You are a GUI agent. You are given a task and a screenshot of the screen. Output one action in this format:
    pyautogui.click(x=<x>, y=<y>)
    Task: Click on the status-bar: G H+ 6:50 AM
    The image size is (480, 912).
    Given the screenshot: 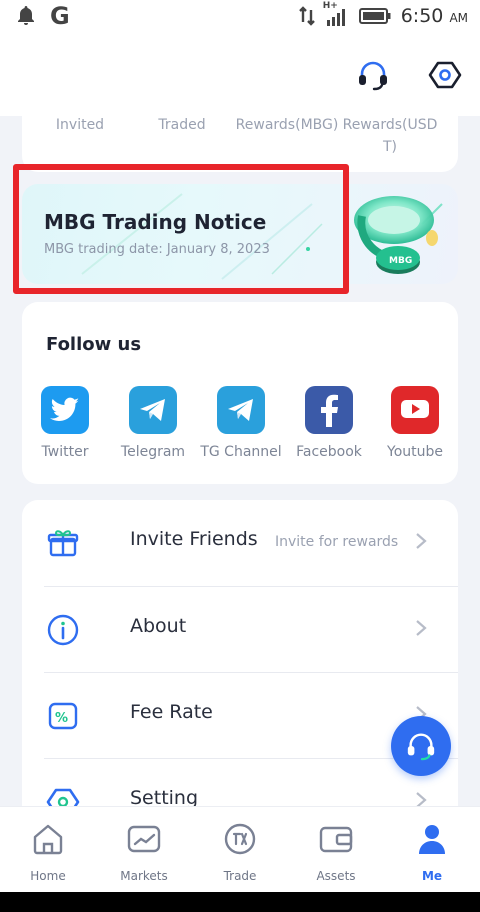 What is the action you would take?
    pyautogui.click(x=240, y=16)
    